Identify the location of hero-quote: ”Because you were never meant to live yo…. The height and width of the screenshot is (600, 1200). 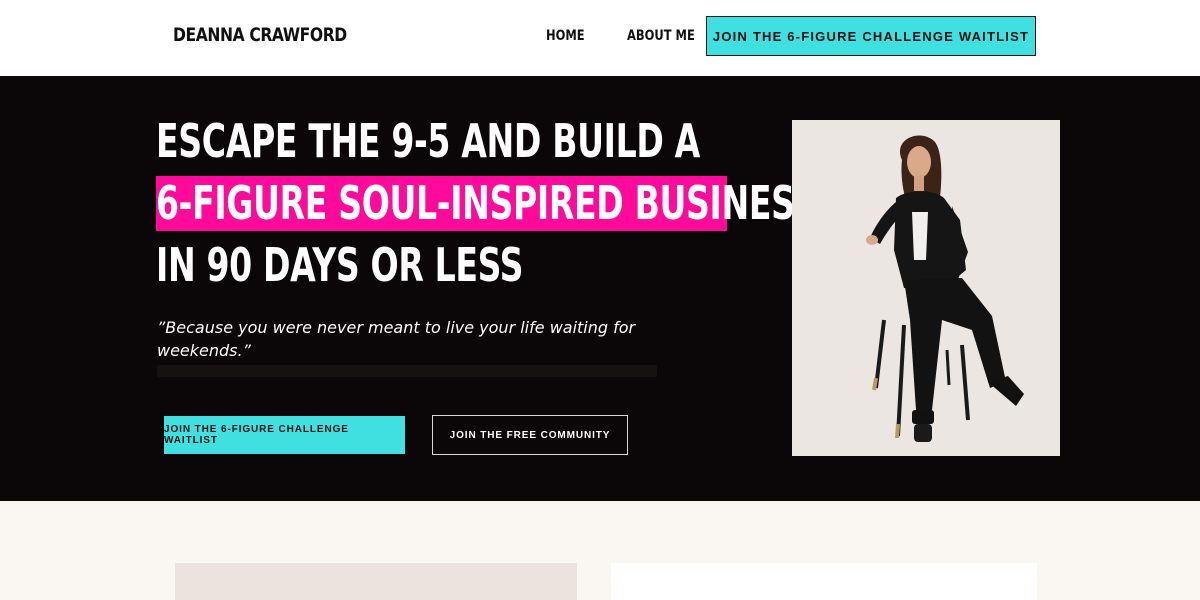
(396, 339).